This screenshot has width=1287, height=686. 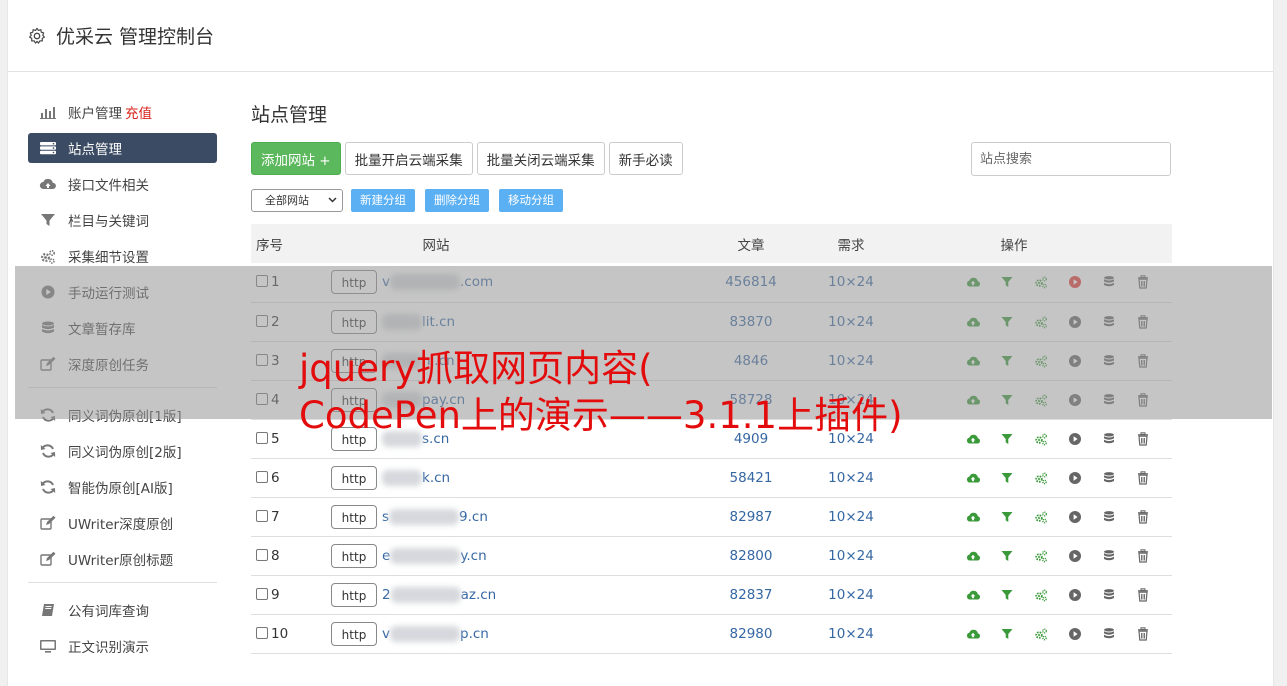 What do you see at coordinates (425, 594) in the screenshot?
I see `redacted-blur` at bounding box center [425, 594].